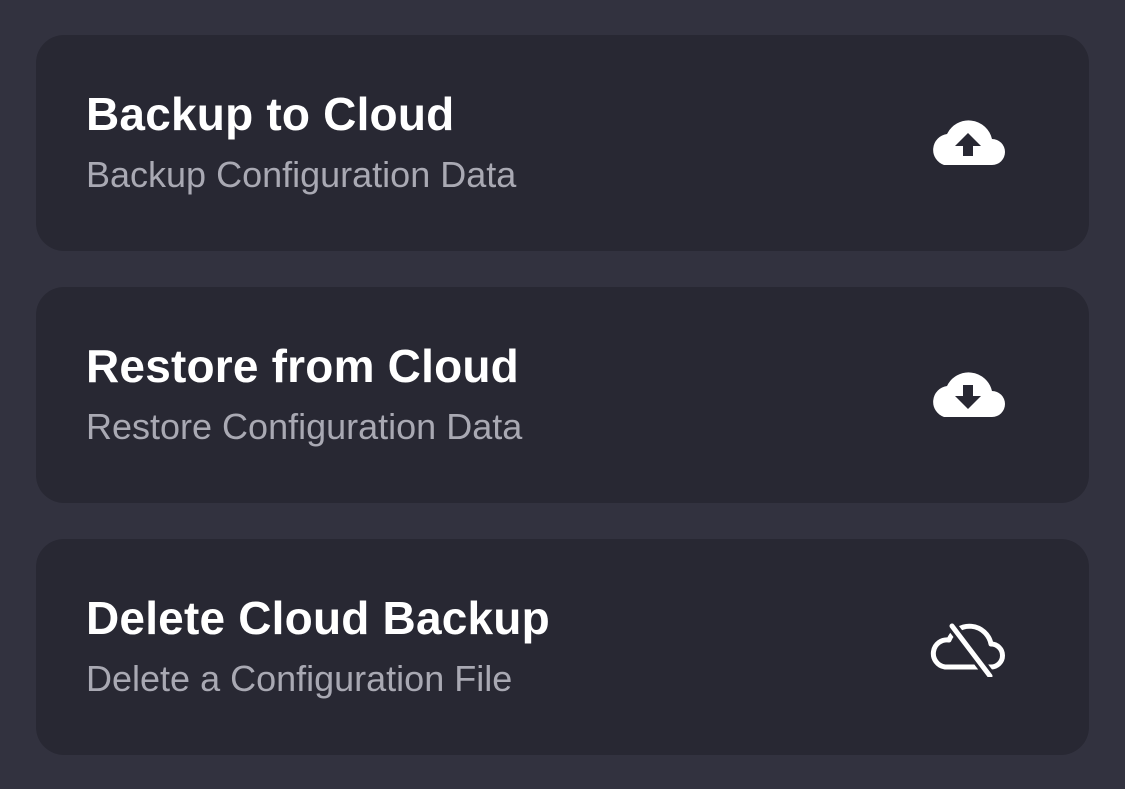  Describe the element at coordinates (270, 114) in the screenshot. I see `backup-title: Backup to Cloud` at that location.